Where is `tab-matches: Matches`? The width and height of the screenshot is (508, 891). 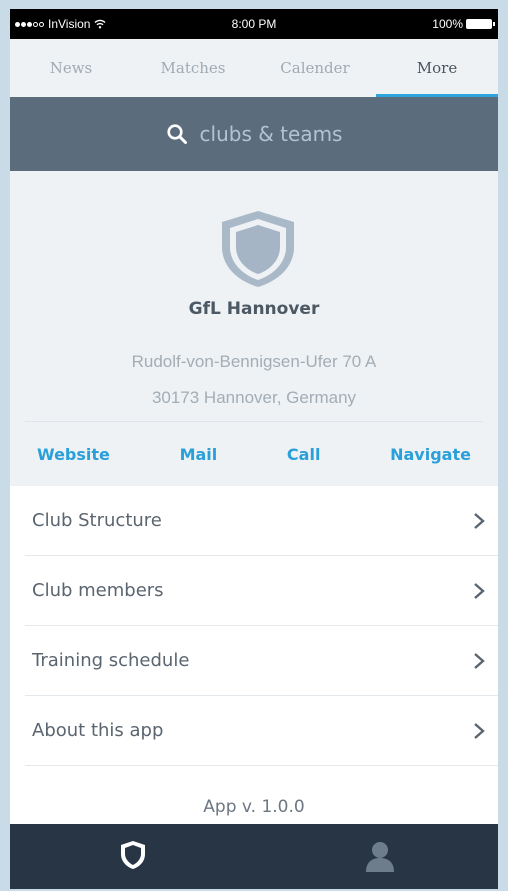
tab-matches: Matches is located at coordinates (193, 68).